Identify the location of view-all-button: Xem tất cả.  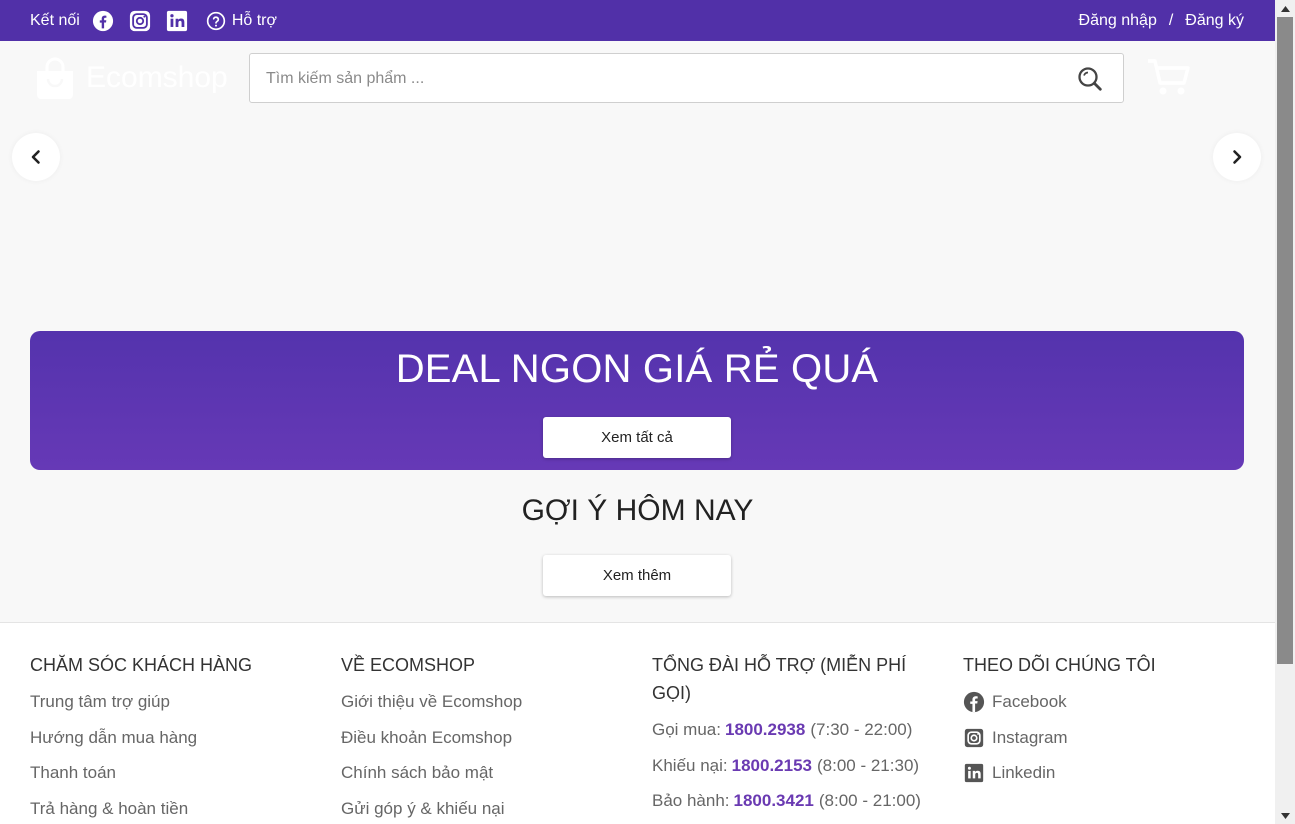
(637, 437).